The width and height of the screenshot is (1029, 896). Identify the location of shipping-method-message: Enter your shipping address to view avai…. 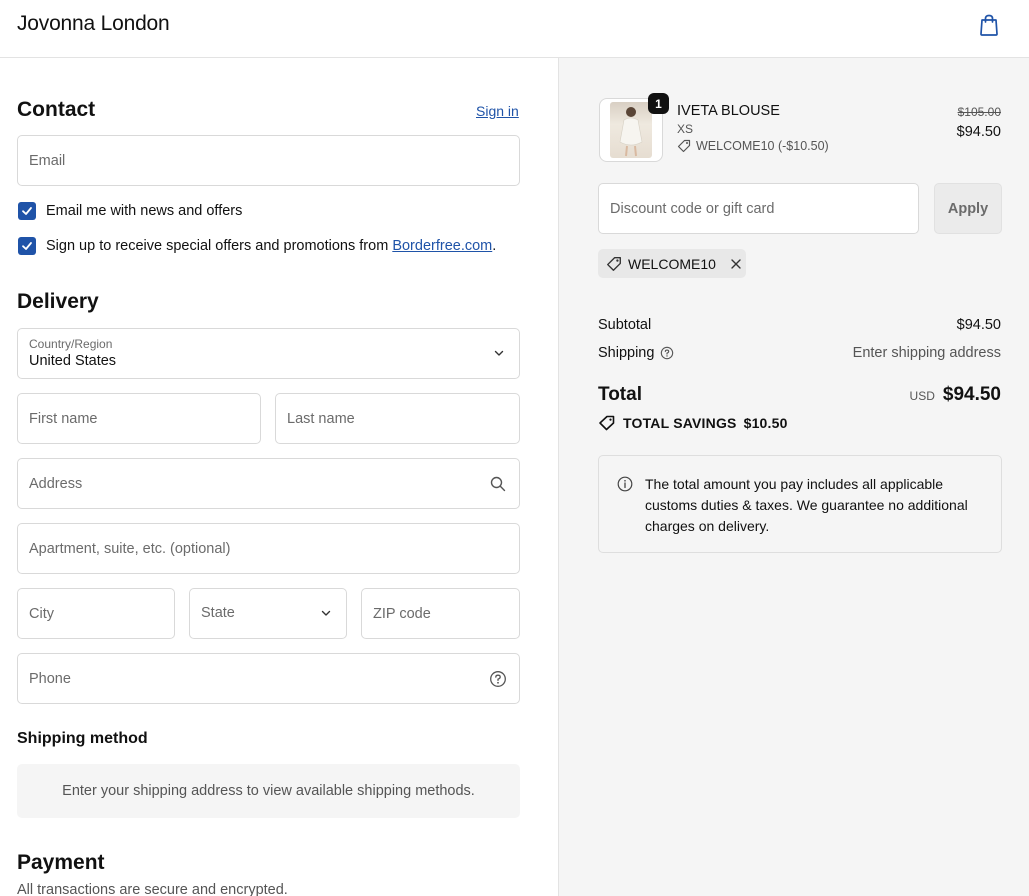
(268, 791).